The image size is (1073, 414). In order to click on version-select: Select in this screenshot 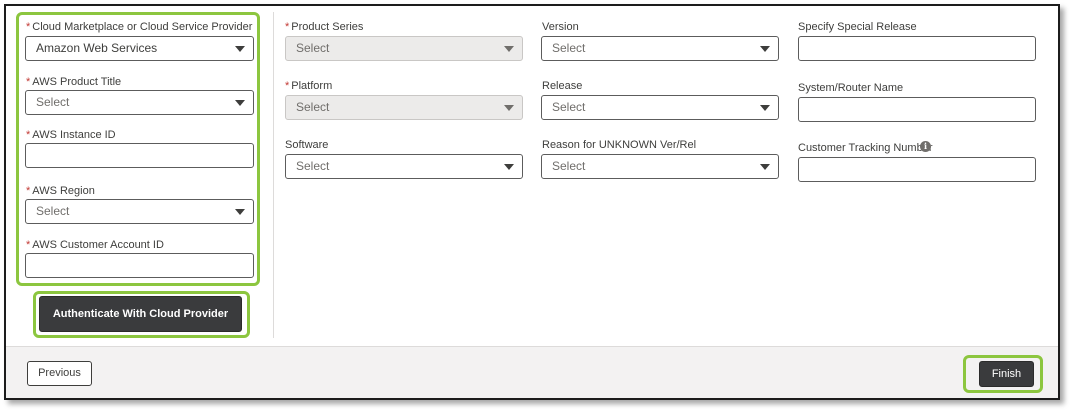, I will do `click(660, 48)`.